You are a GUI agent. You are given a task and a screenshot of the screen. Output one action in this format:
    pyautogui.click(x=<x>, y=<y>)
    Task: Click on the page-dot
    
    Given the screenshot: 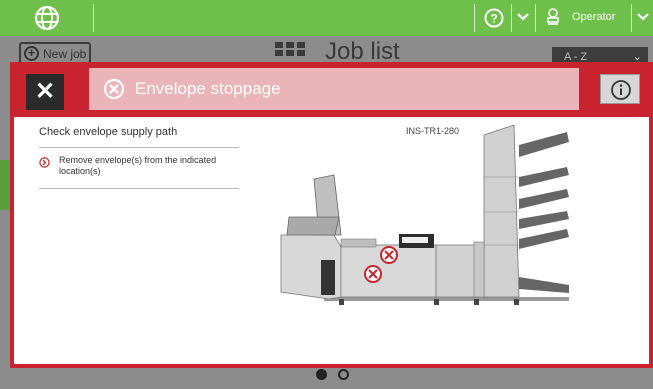 What is the action you would take?
    pyautogui.click(x=343, y=374)
    